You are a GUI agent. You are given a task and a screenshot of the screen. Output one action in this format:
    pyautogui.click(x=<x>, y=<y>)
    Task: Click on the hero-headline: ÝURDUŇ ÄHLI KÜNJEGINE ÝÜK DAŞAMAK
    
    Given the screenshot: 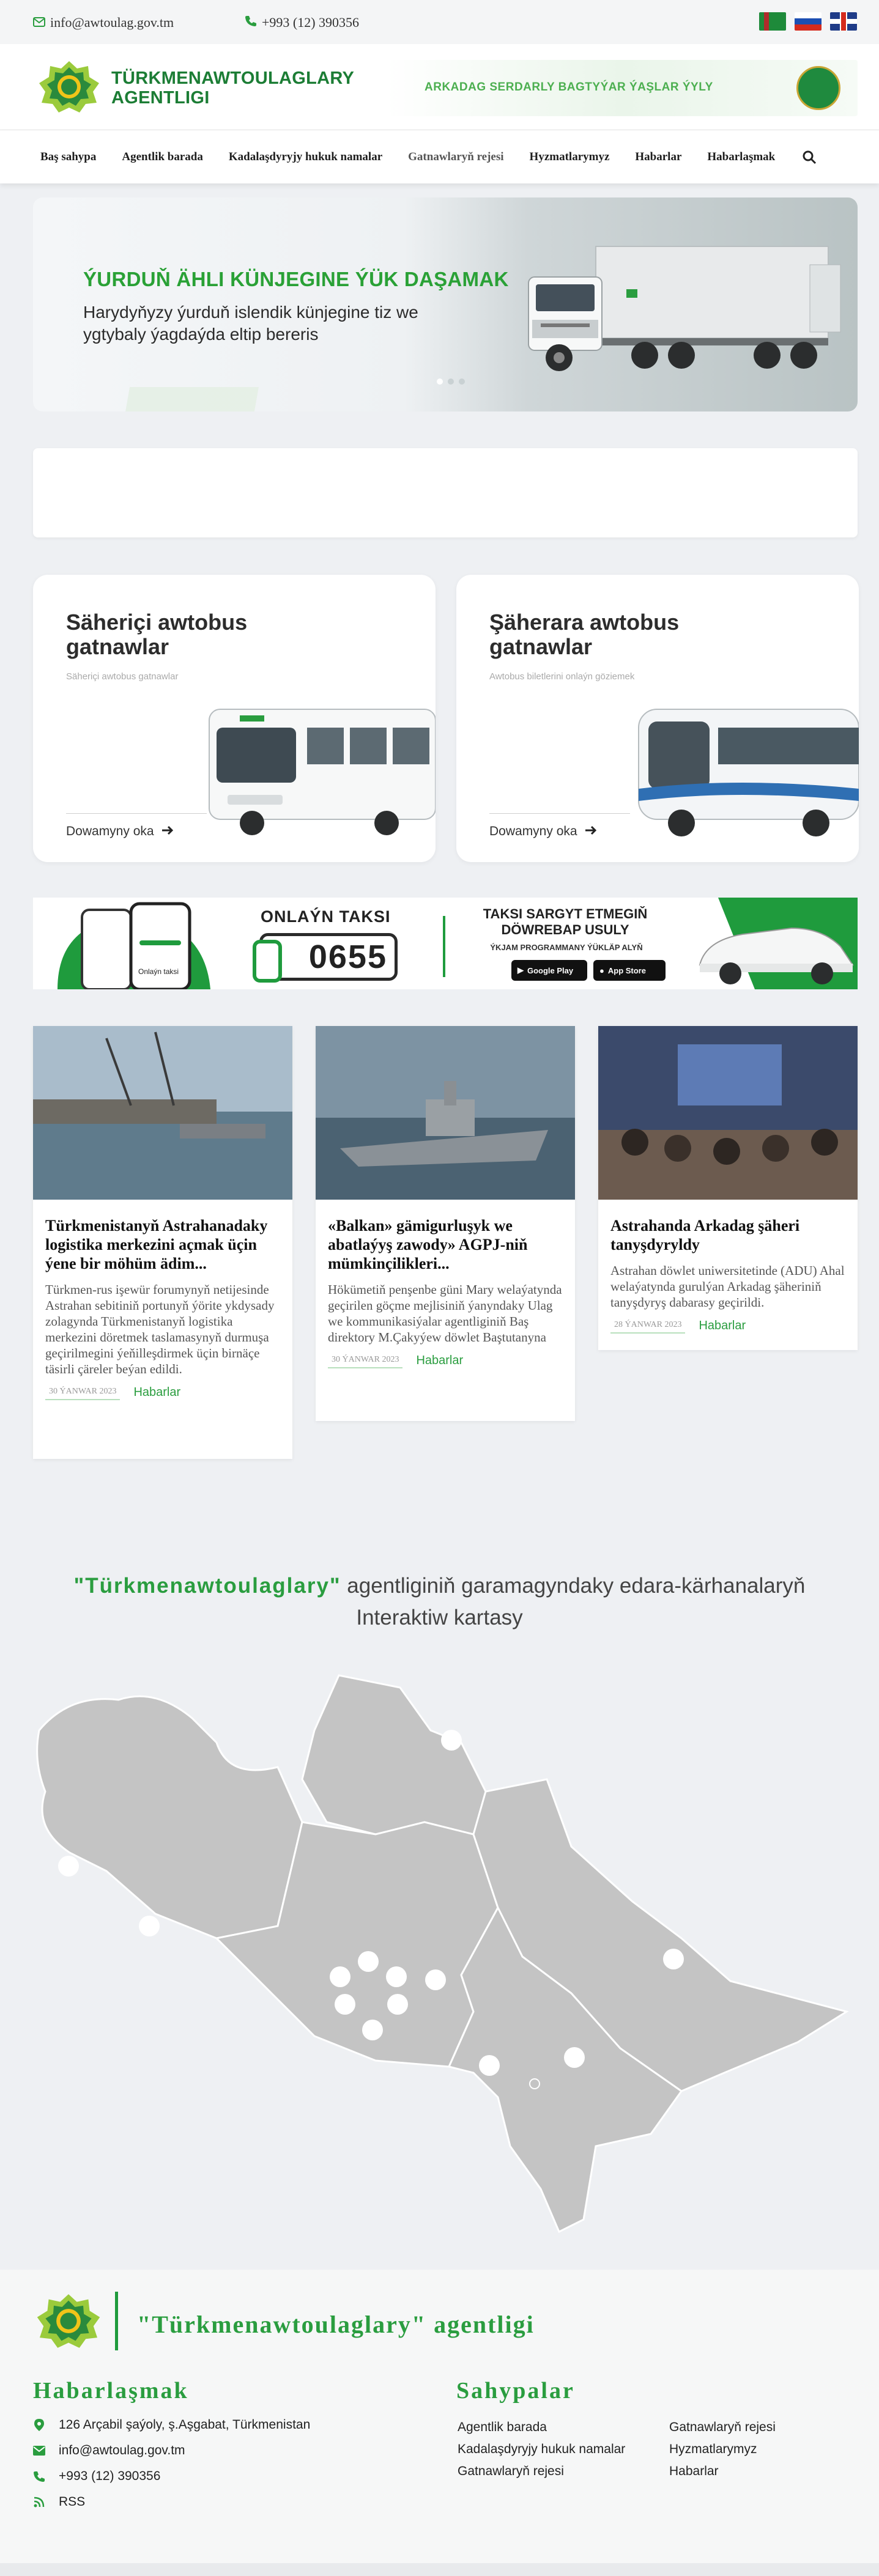 What is the action you would take?
    pyautogui.click(x=296, y=279)
    